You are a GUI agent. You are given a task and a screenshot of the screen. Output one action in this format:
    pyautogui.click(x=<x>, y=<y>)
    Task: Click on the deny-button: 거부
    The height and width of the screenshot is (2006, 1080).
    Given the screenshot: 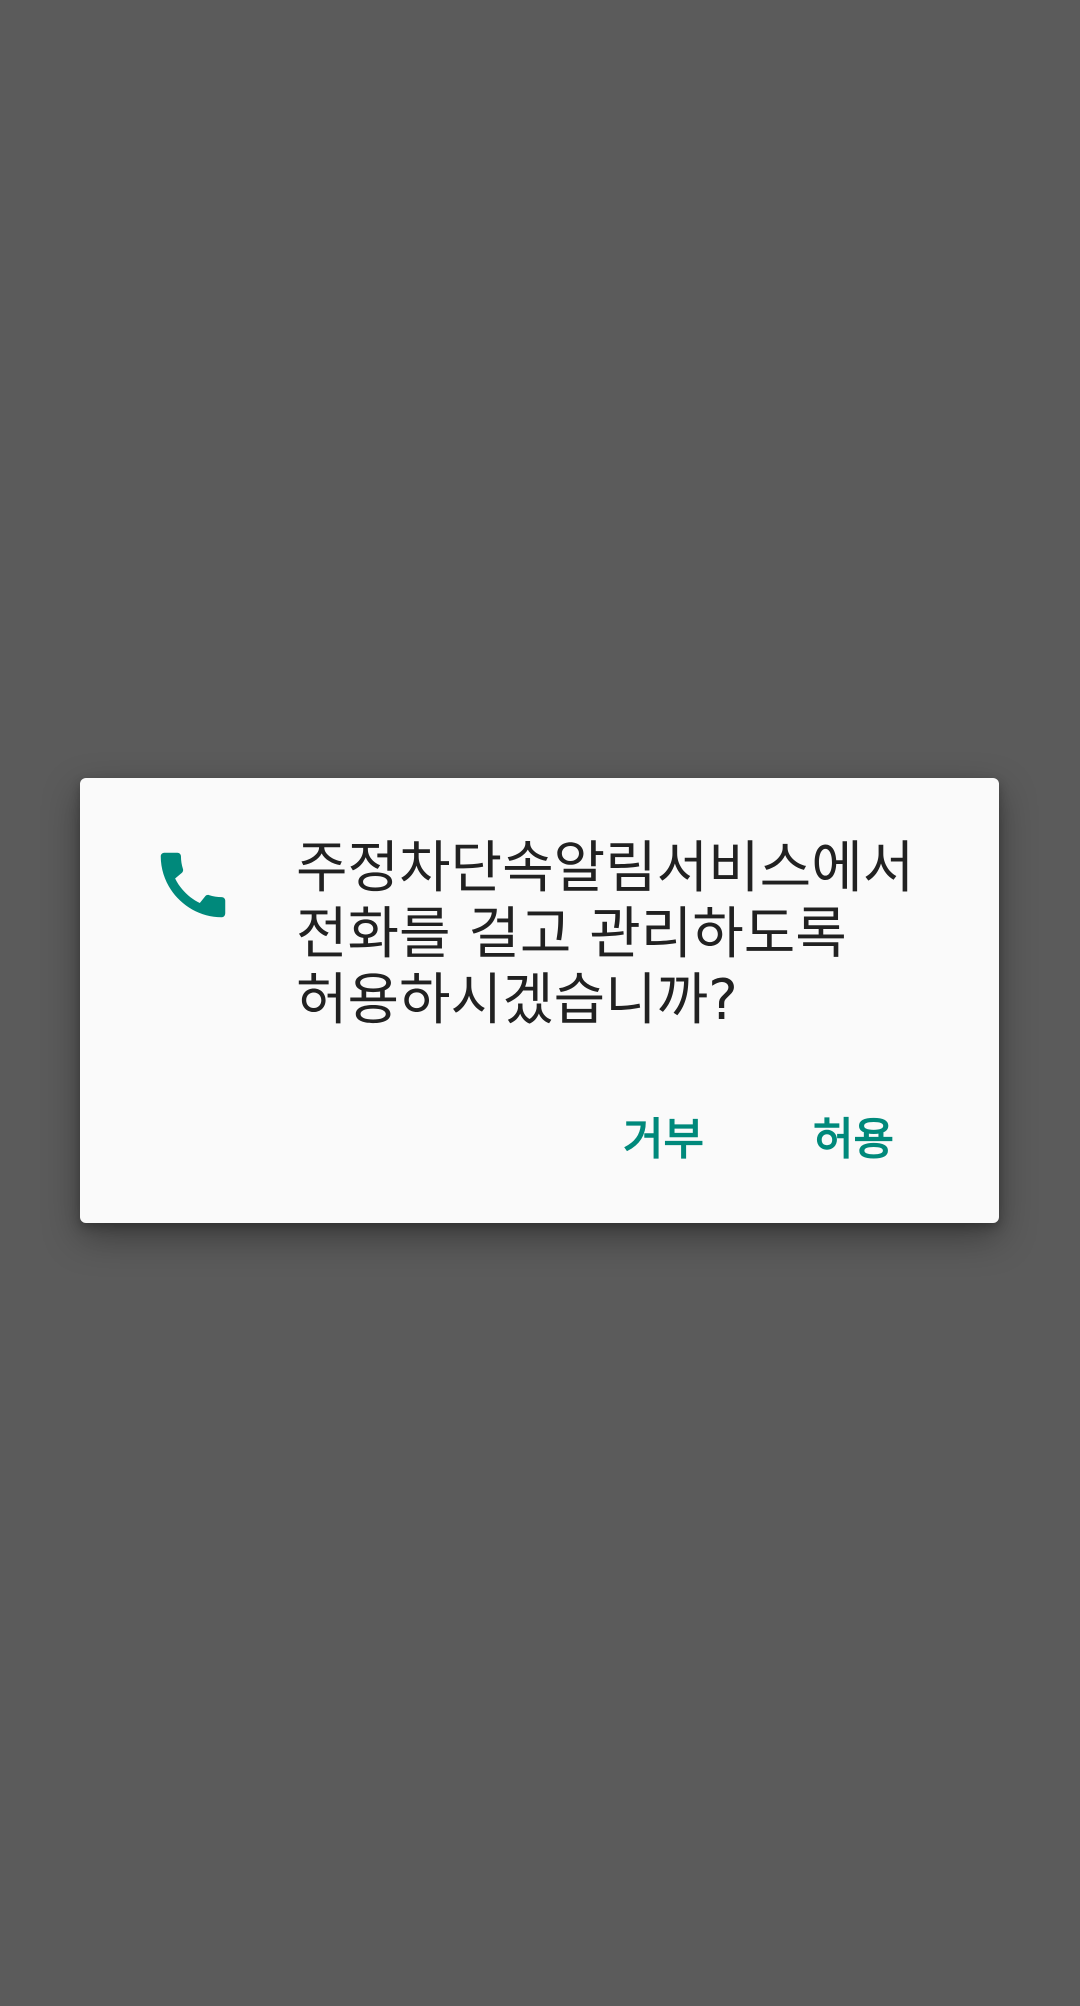 What is the action you would take?
    pyautogui.click(x=663, y=1140)
    